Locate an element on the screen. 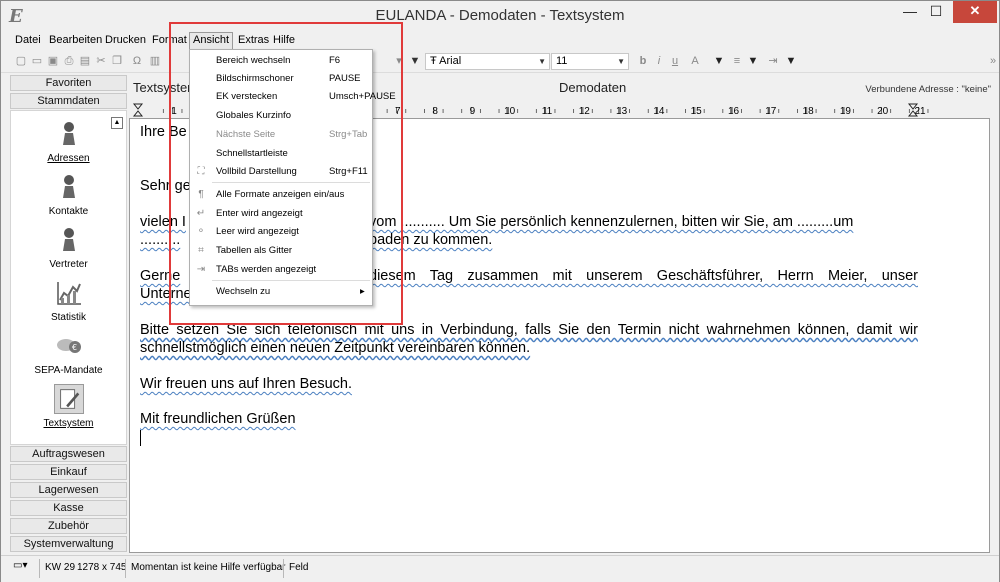 Image resolution: width=1000 pixels, height=582 pixels. group-systemverwaltung: Systemverwaltung is located at coordinates (68, 544).